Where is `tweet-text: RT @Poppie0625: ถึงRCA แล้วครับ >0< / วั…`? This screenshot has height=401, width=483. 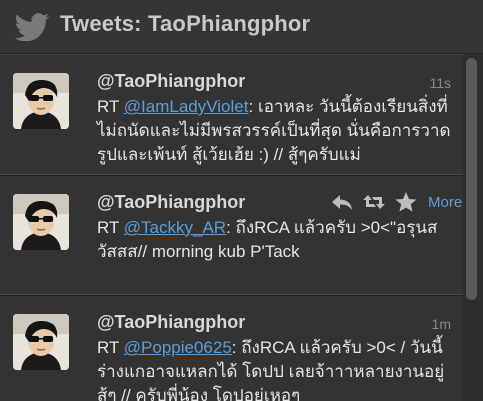
tweet-text: RT @Poppie0625: ถึงRCA แล้วครับ >0< / วั… is located at coordinates (274, 368).